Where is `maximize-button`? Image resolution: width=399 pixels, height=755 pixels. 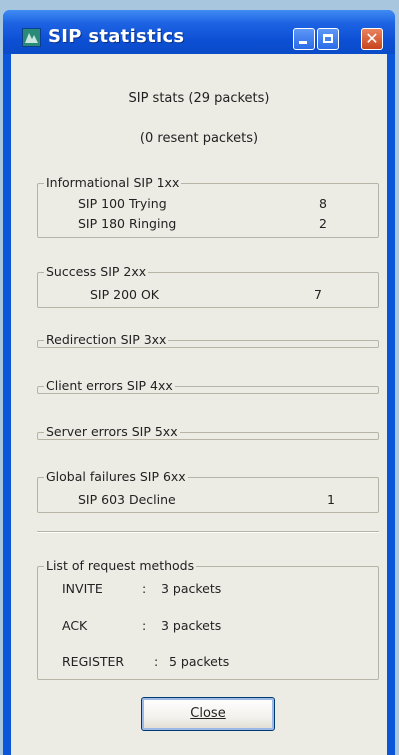 maximize-button is located at coordinates (328, 39).